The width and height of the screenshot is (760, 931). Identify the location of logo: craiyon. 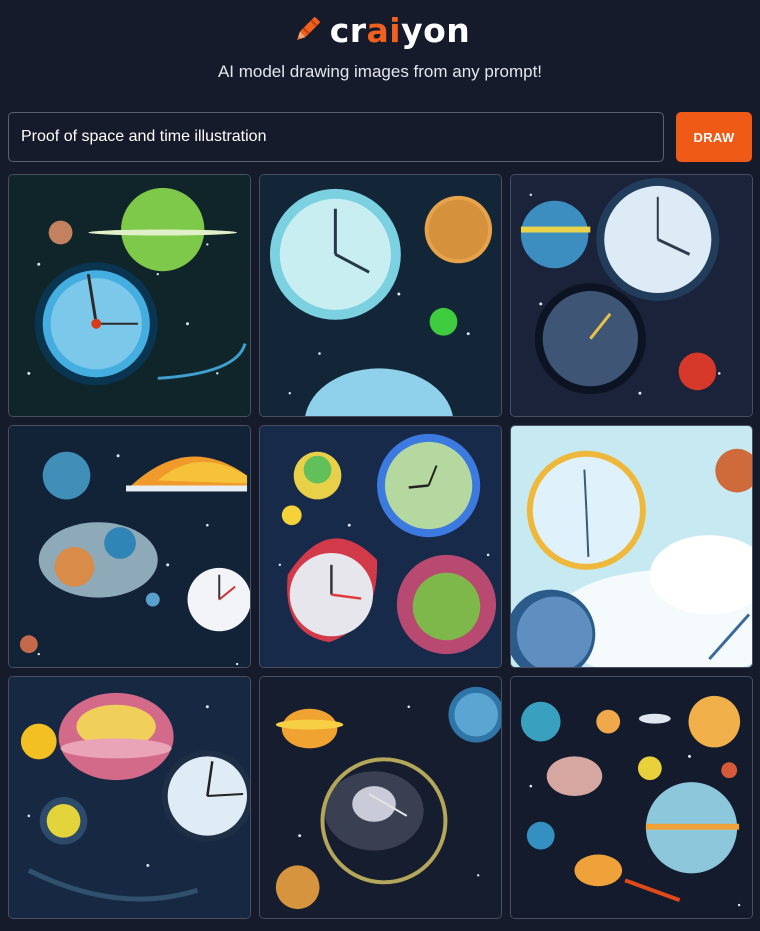
(380, 30).